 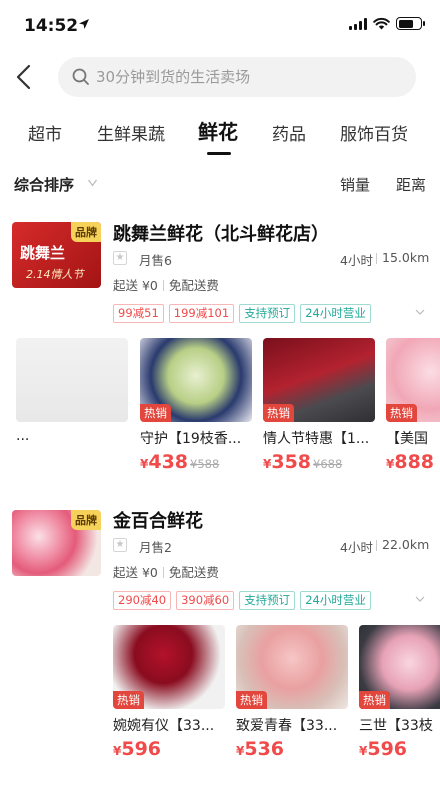 I want to click on category-tabs: 超市 生鲜果蔬 鲜花 药品 服饰百货, so click(x=220, y=133).